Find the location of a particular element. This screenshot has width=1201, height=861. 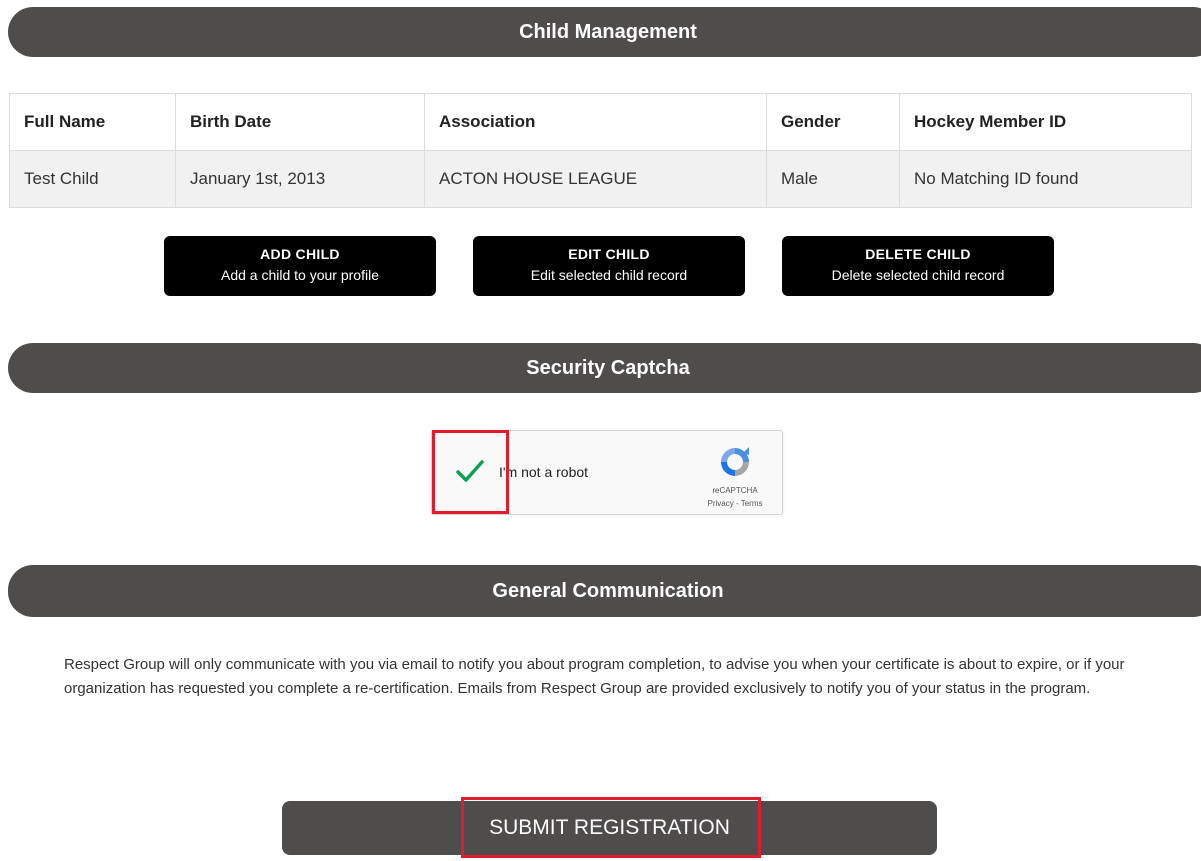

security-captcha-header: Security Captcha is located at coordinates (604, 368).